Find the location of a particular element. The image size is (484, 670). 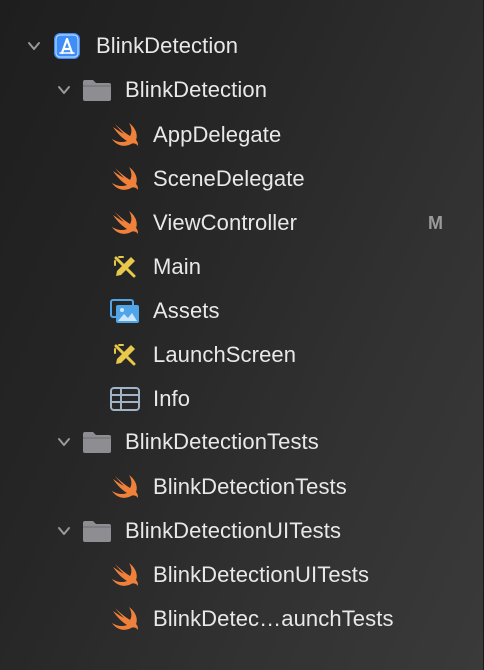

file-row-launchtests: BlinkDetec…aunchTests is located at coordinates (241, 619).